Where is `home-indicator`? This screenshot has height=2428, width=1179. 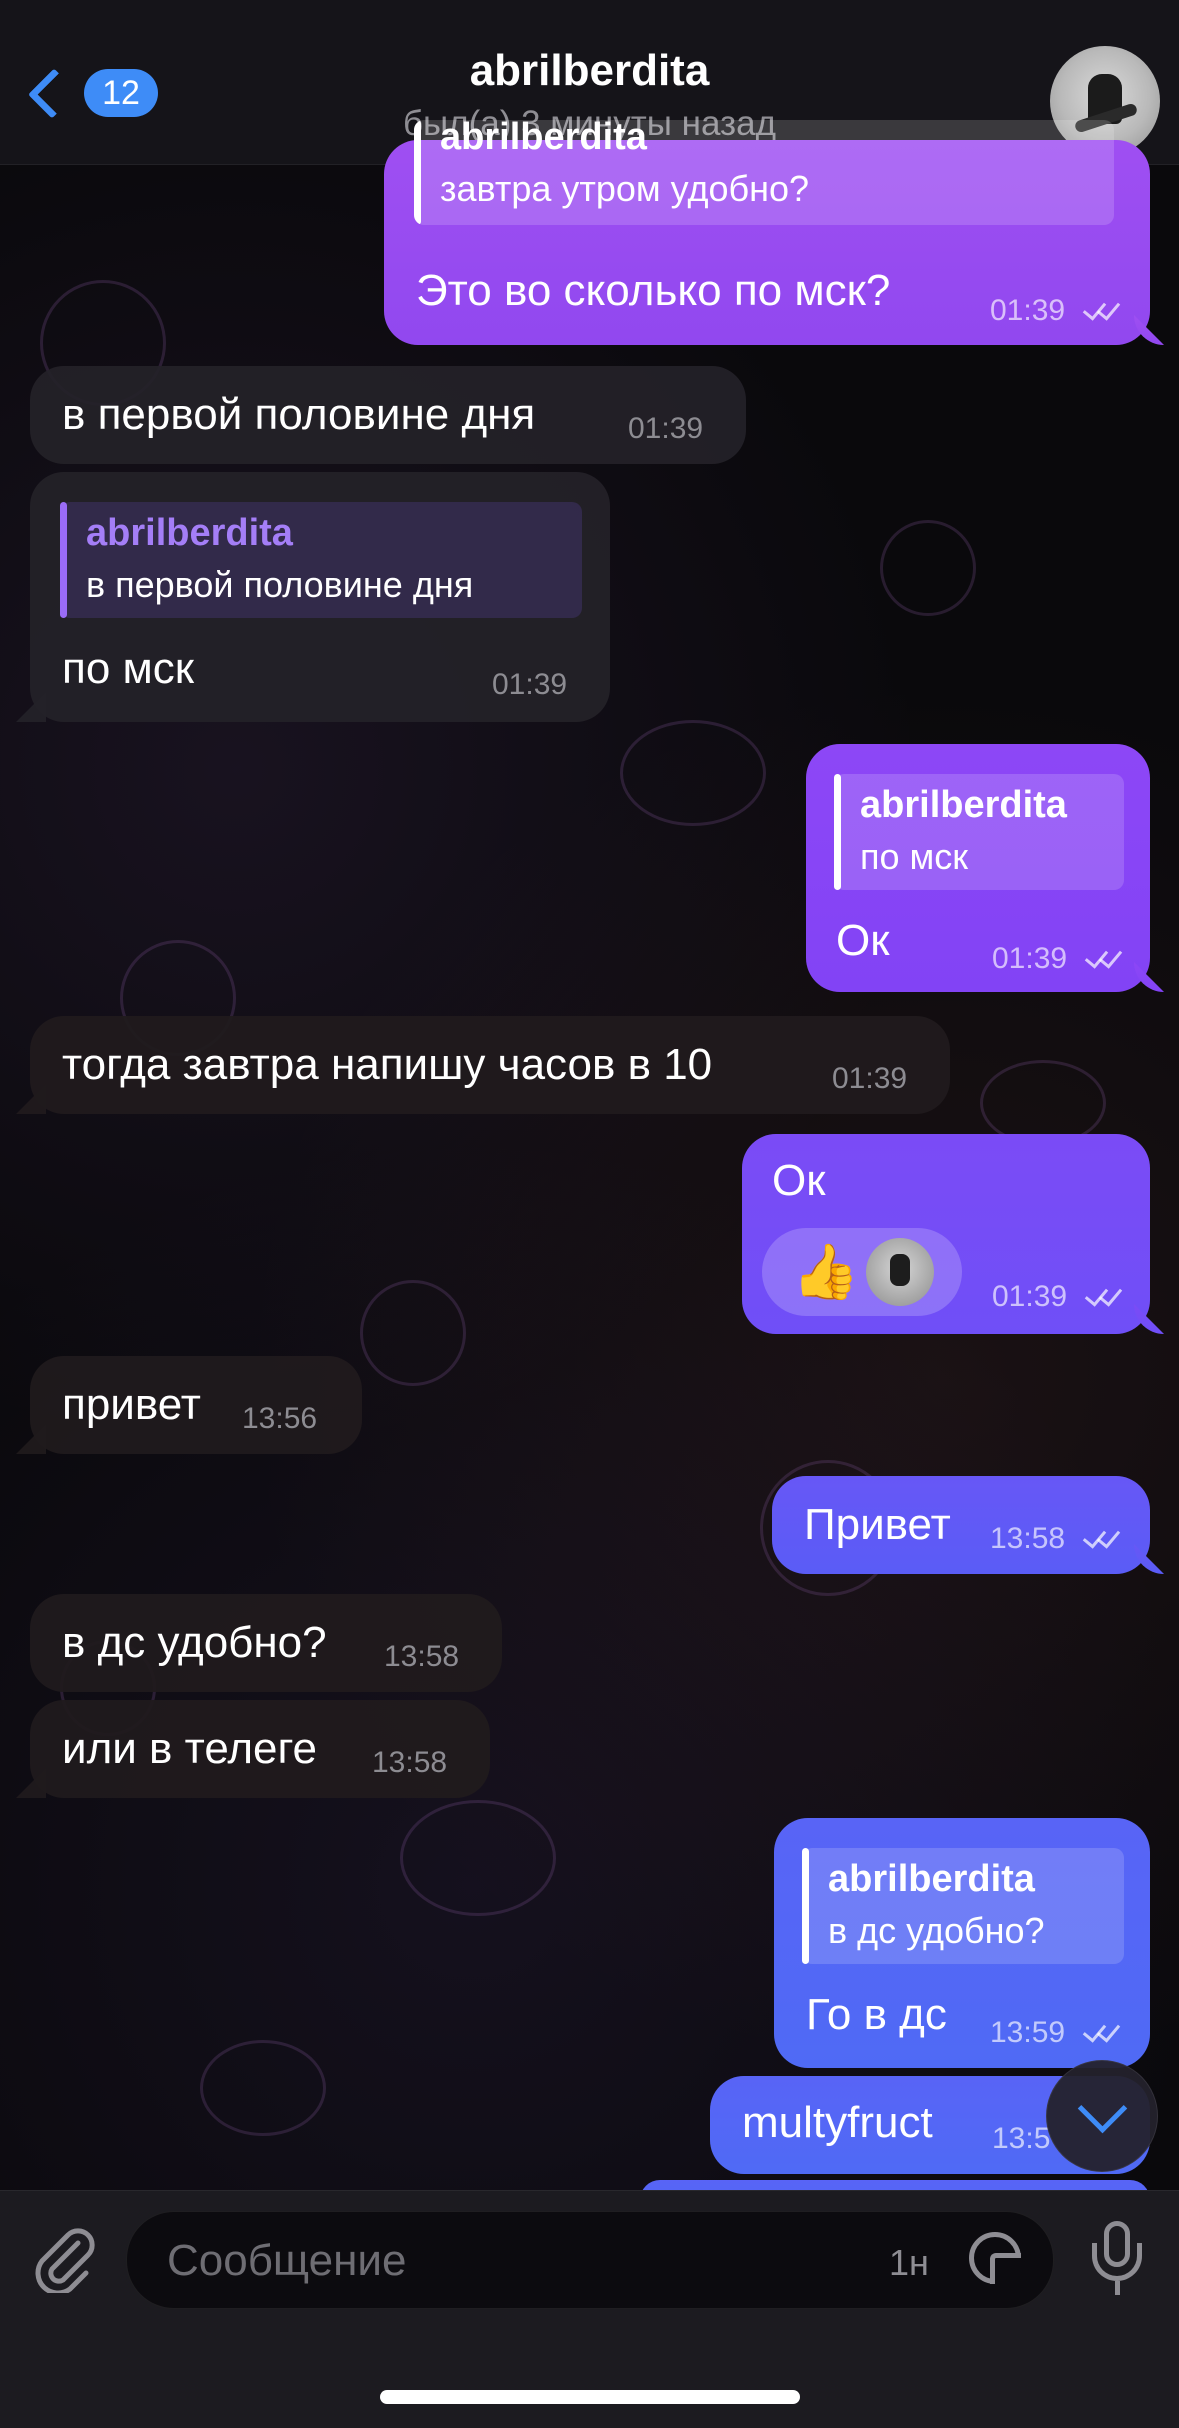 home-indicator is located at coordinates (590, 2397).